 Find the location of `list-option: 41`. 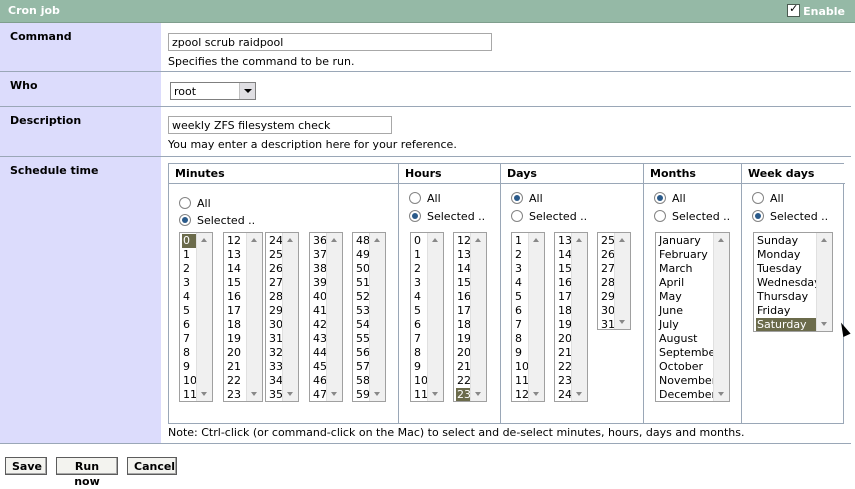

list-option: 41 is located at coordinates (319, 311).